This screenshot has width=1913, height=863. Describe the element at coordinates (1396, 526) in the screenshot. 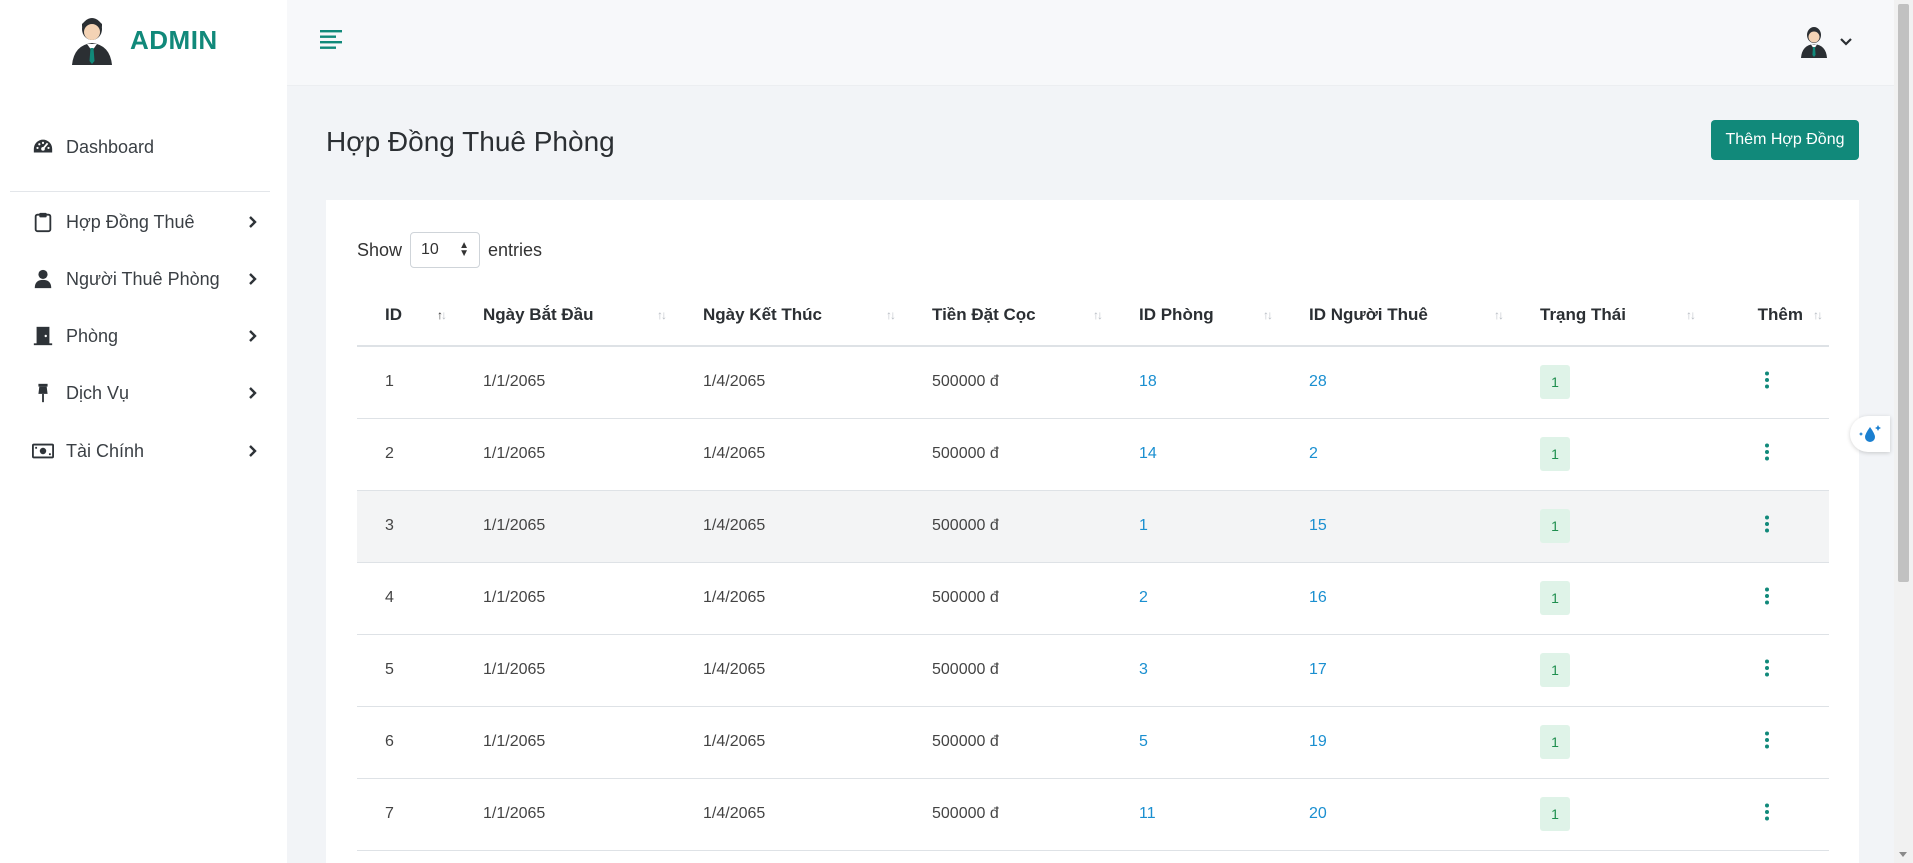

I see `tenant-id-link: 15` at that location.